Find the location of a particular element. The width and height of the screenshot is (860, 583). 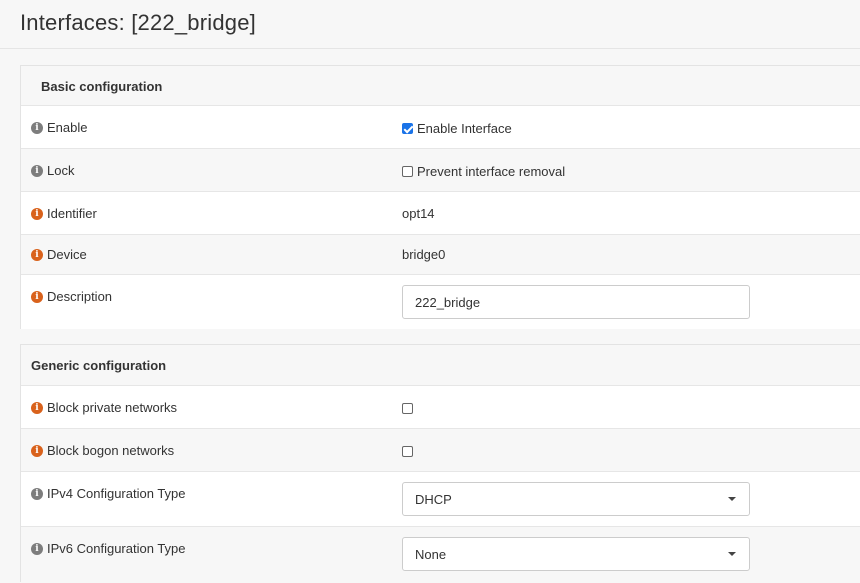

page-title: Interfaces: [222_bridge] is located at coordinates (138, 22).